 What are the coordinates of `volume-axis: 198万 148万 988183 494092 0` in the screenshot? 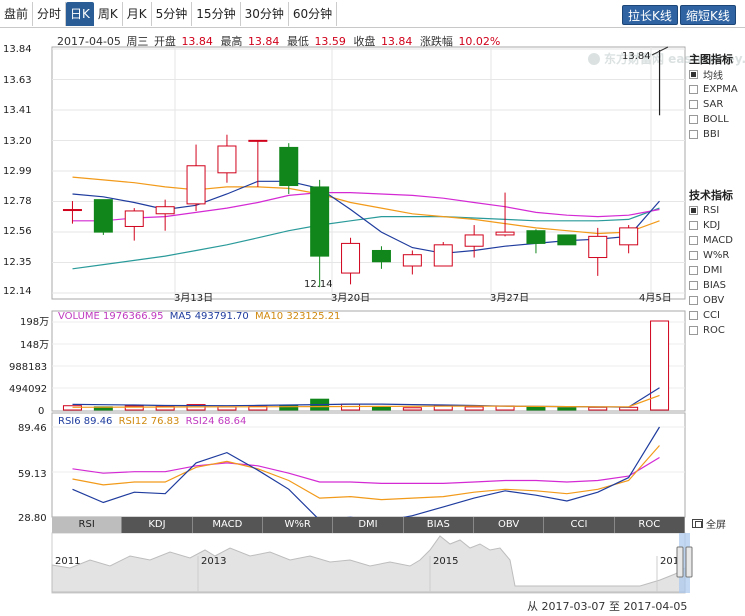 It's located at (29, 367).